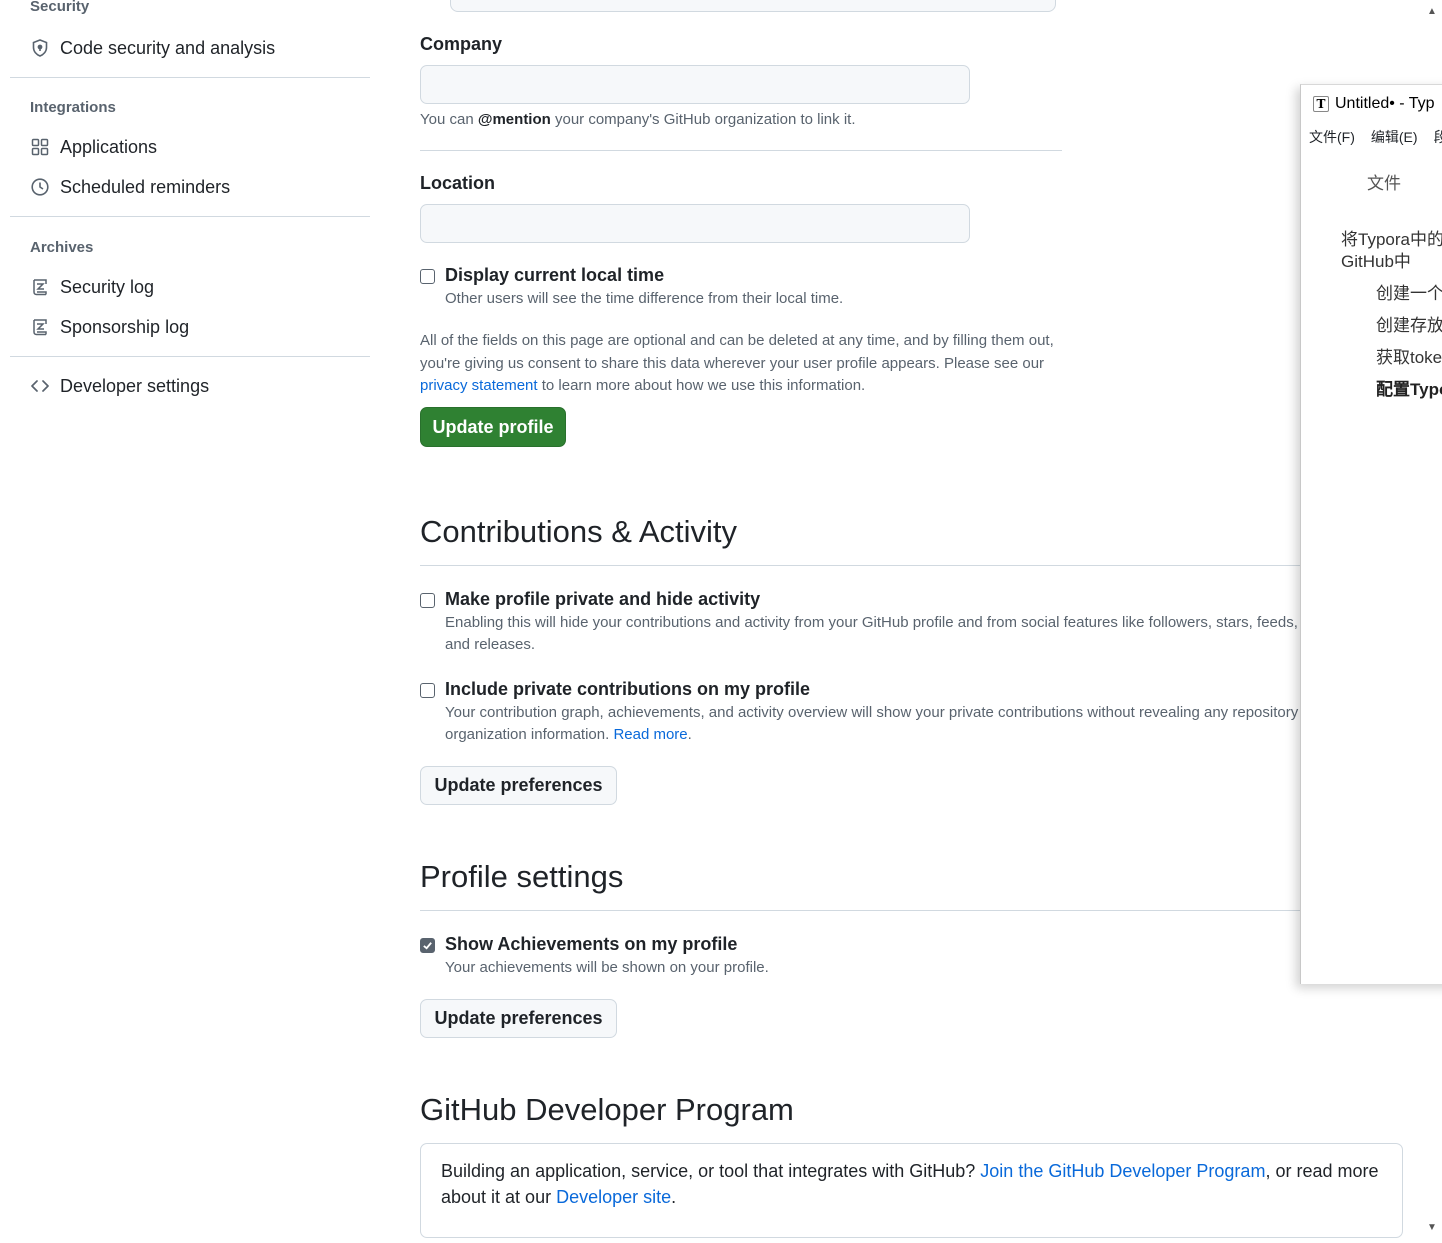  What do you see at coordinates (449, 119) in the screenshot?
I see `company-note-prefix: You can` at bounding box center [449, 119].